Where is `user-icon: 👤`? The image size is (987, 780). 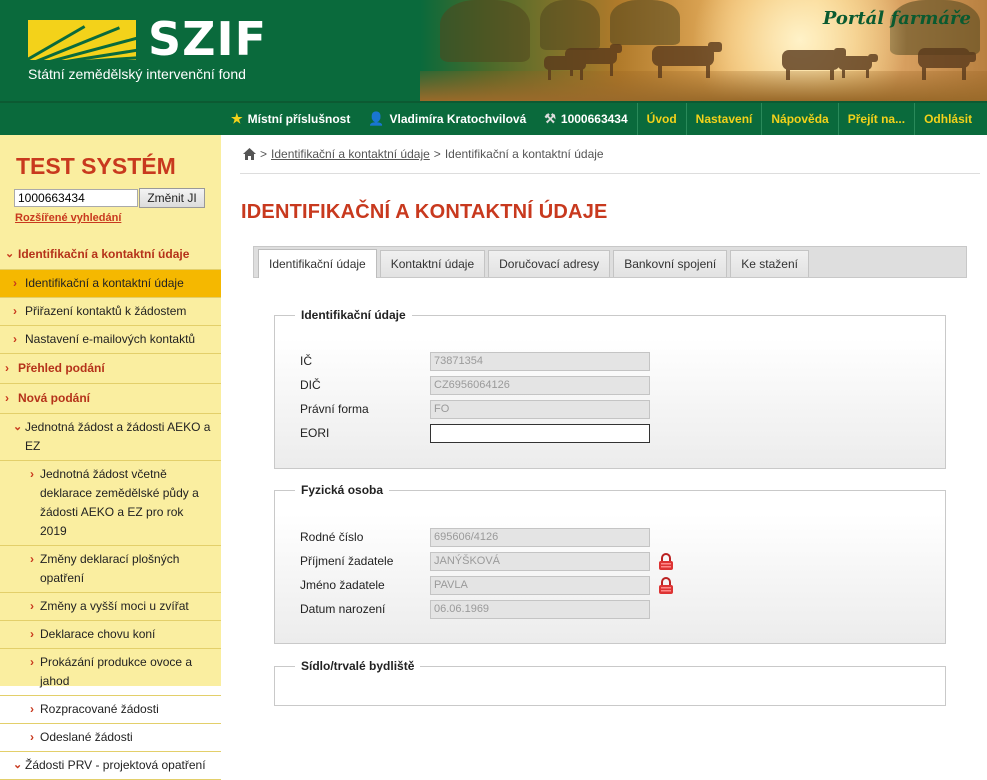
user-icon: 👤 is located at coordinates (376, 118).